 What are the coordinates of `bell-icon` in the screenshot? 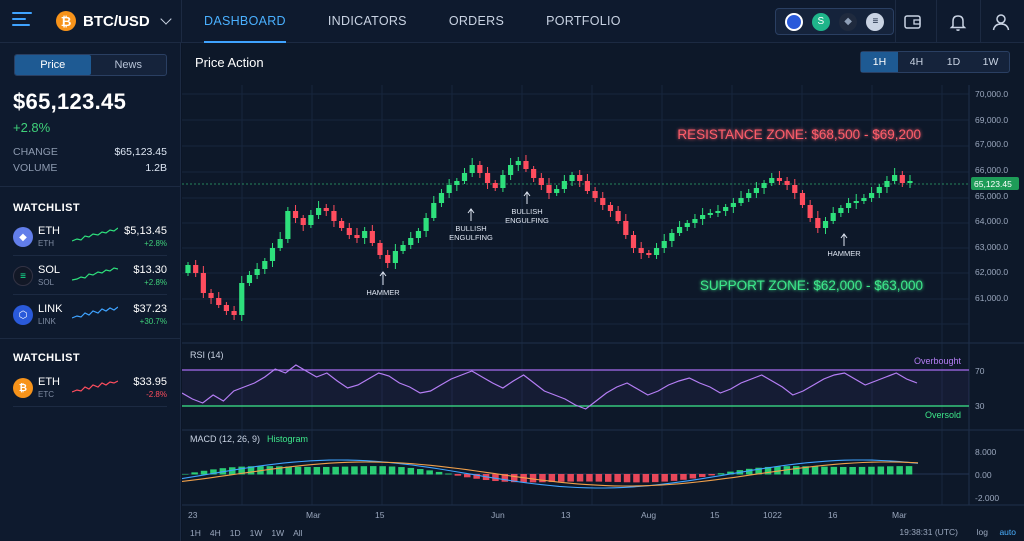 It's located at (958, 22).